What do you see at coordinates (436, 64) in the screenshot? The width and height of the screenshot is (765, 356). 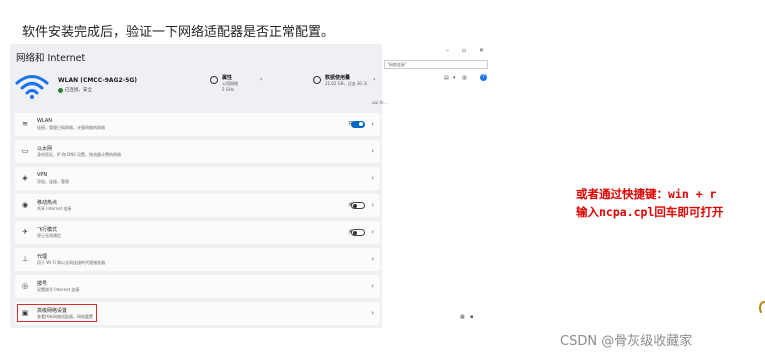 I see `search-field: "网络连接"` at bounding box center [436, 64].